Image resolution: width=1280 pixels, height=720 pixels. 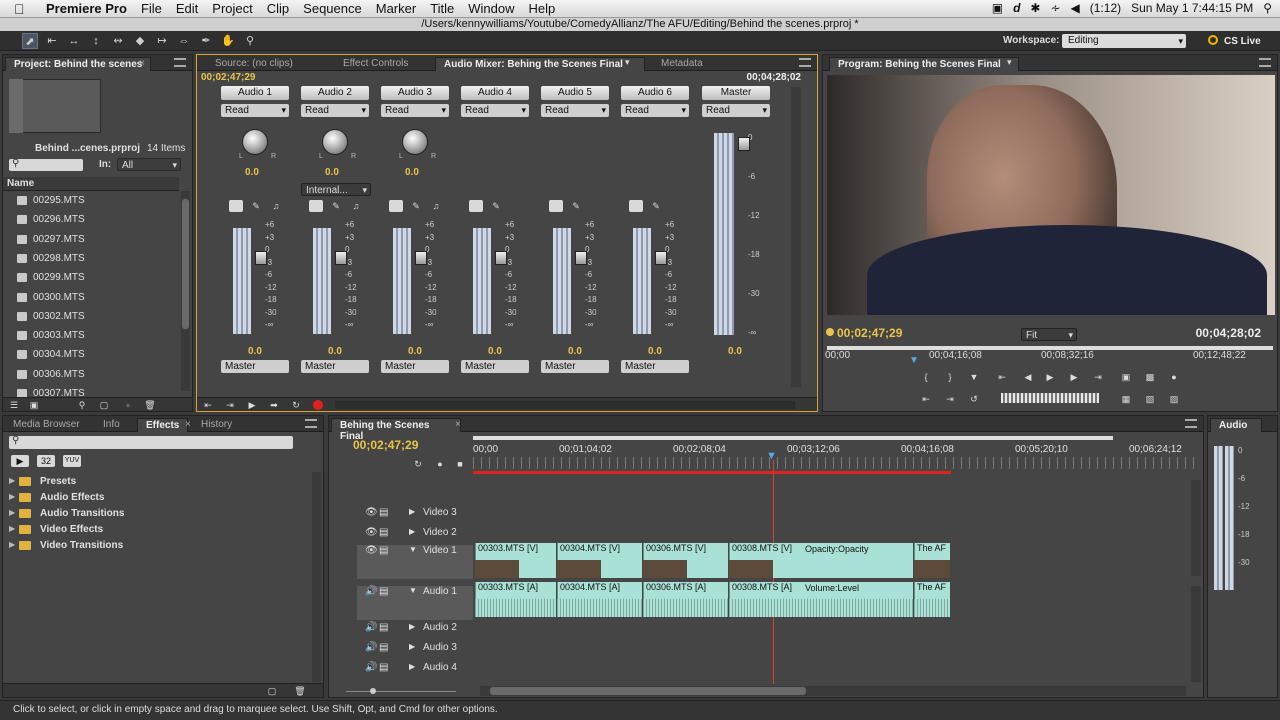 What do you see at coordinates (149, 531) in the screenshot?
I see `effects-folder-3: ▶ Video Effects` at bounding box center [149, 531].